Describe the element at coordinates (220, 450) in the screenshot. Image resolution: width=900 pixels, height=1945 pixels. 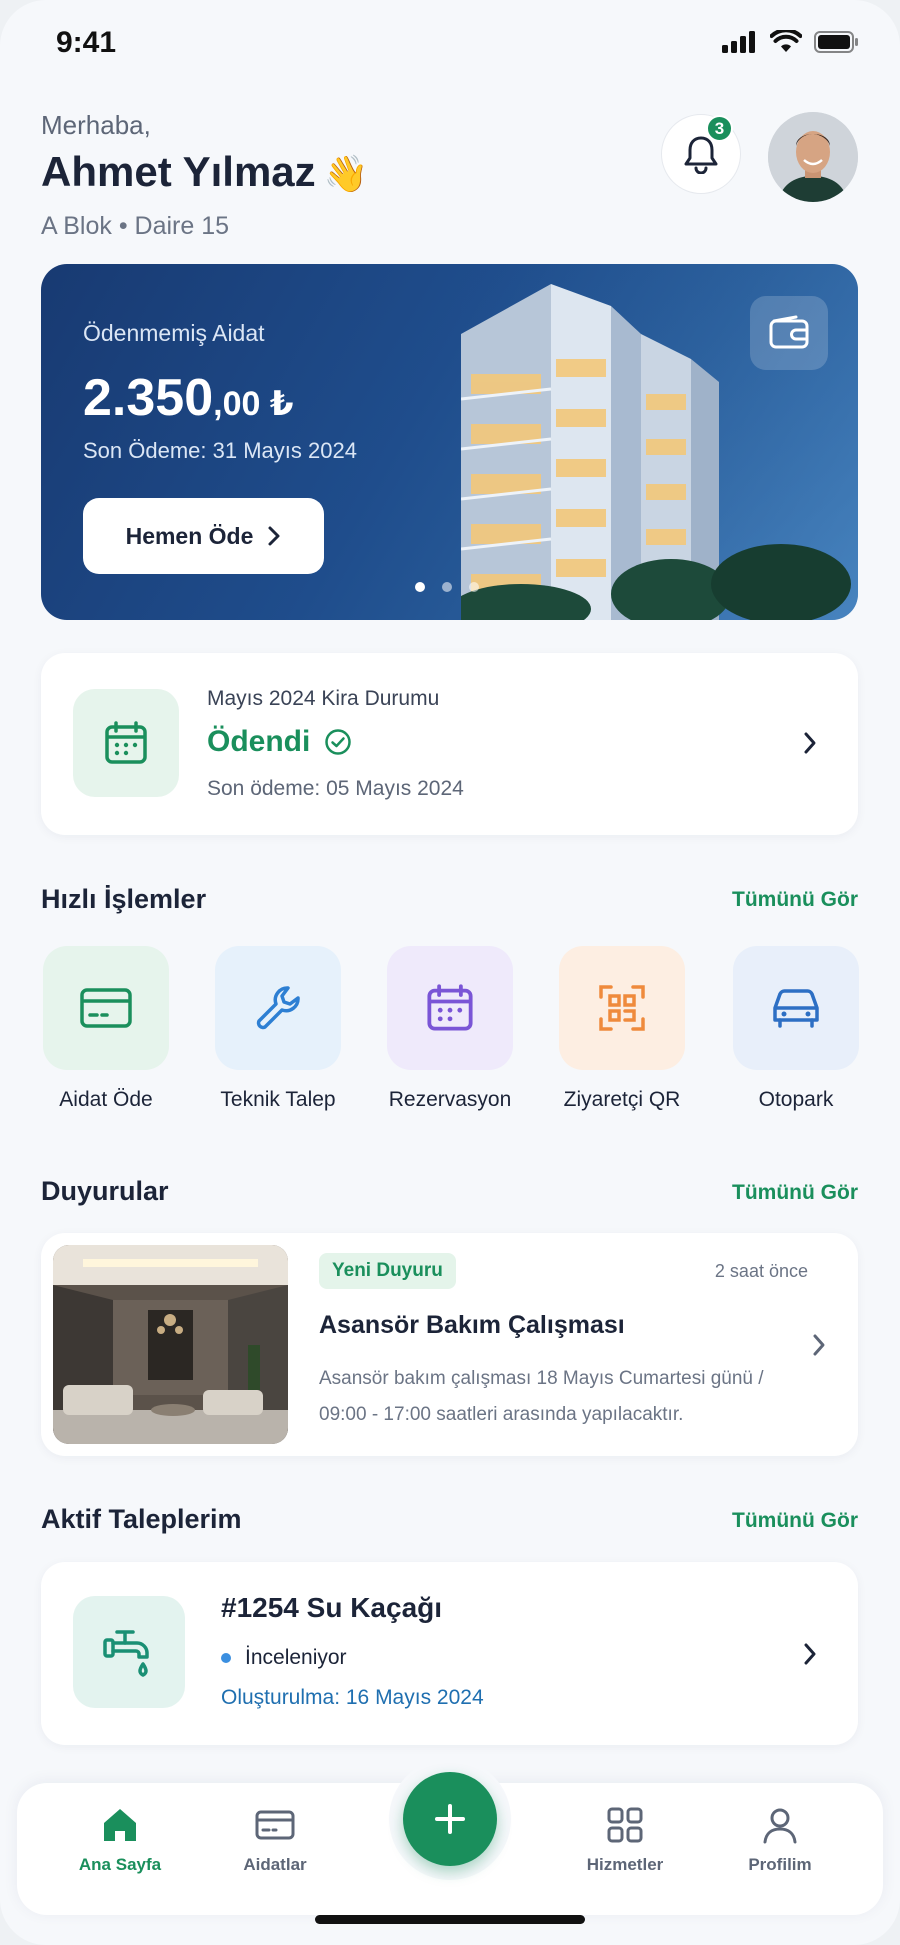
I see `due-date-text: Son Ödeme: 31 Mayıs 2024` at that location.